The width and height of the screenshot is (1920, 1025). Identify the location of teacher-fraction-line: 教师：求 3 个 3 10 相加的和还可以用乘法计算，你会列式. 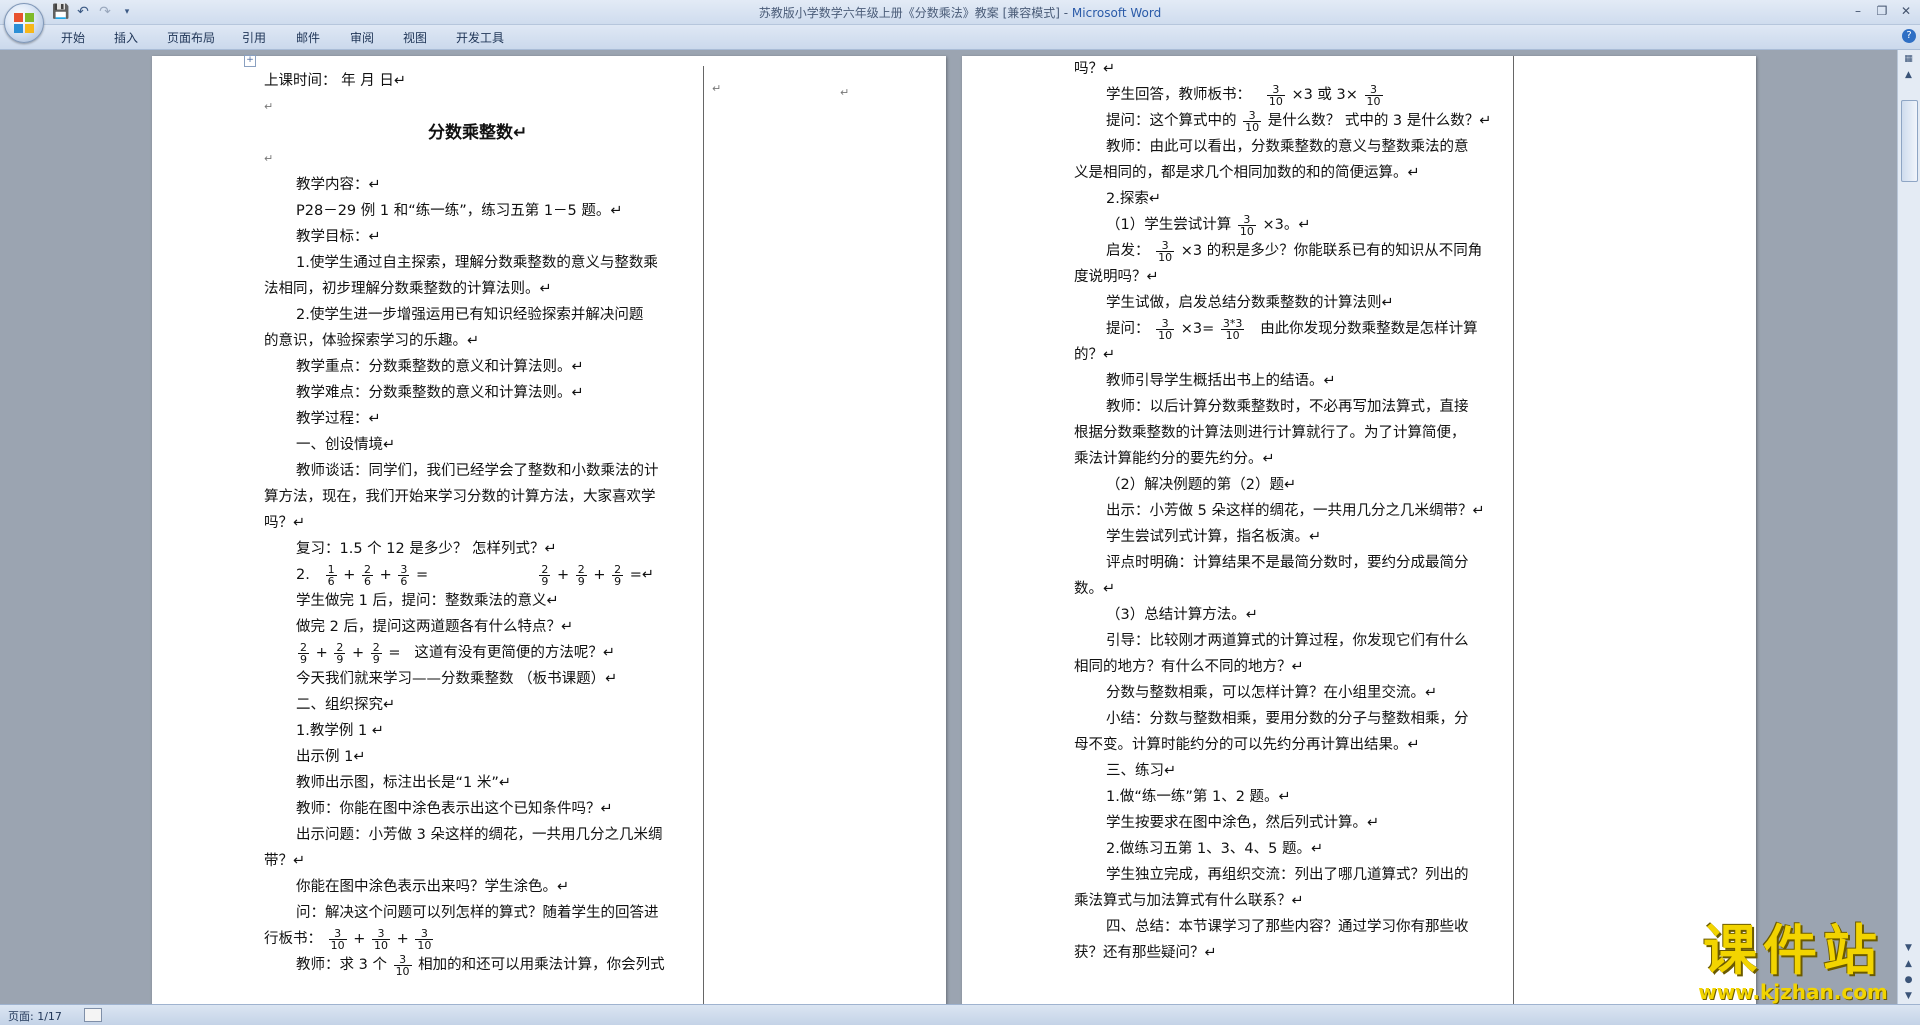
(480, 965).